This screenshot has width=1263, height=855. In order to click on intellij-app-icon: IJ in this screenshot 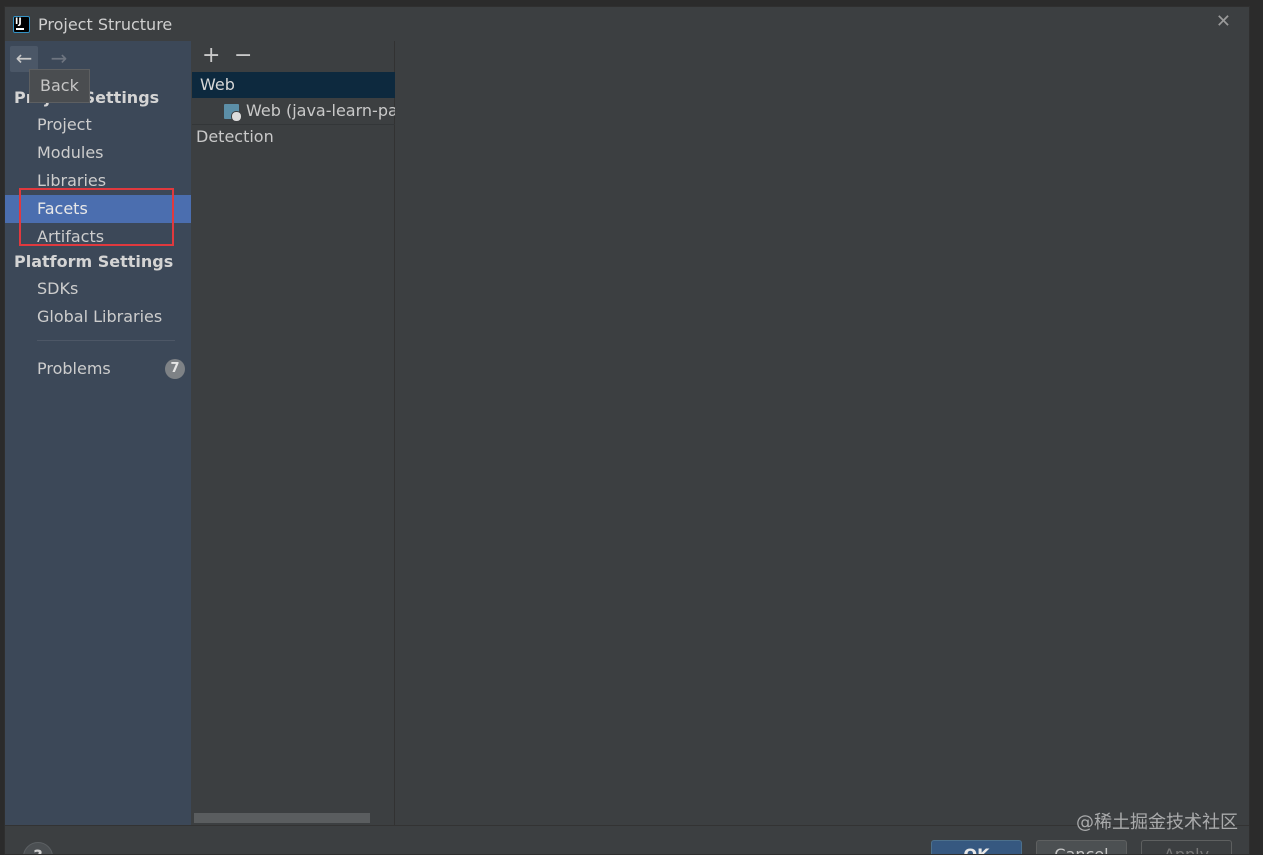, I will do `click(21, 24)`.